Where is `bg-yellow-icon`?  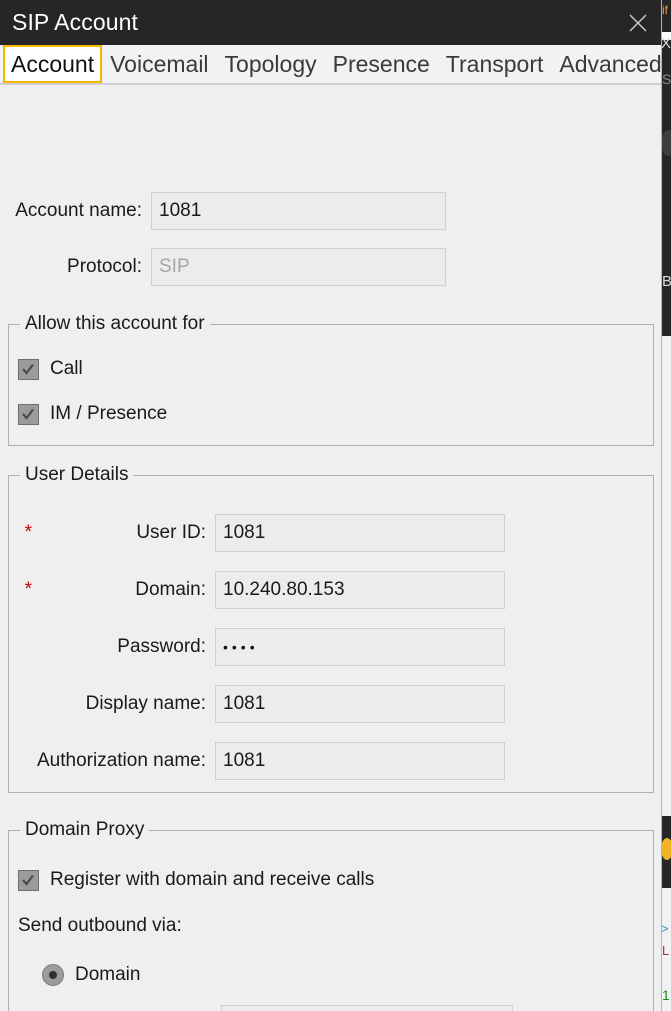 bg-yellow-icon is located at coordinates (666, 849).